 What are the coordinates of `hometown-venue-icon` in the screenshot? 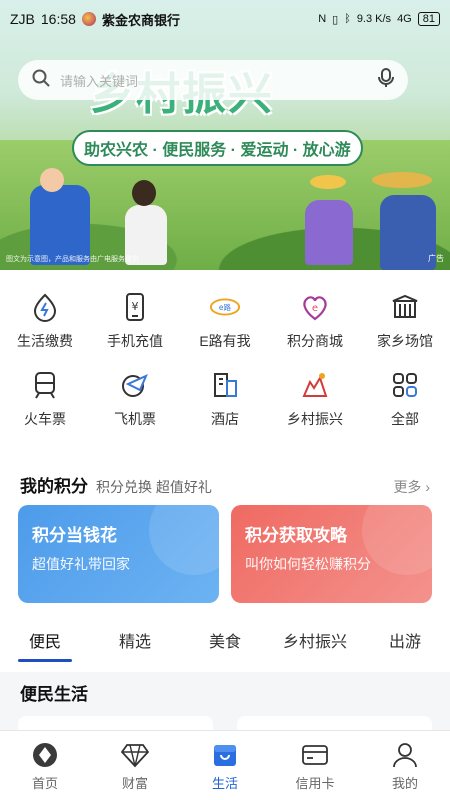 It's located at (405, 307).